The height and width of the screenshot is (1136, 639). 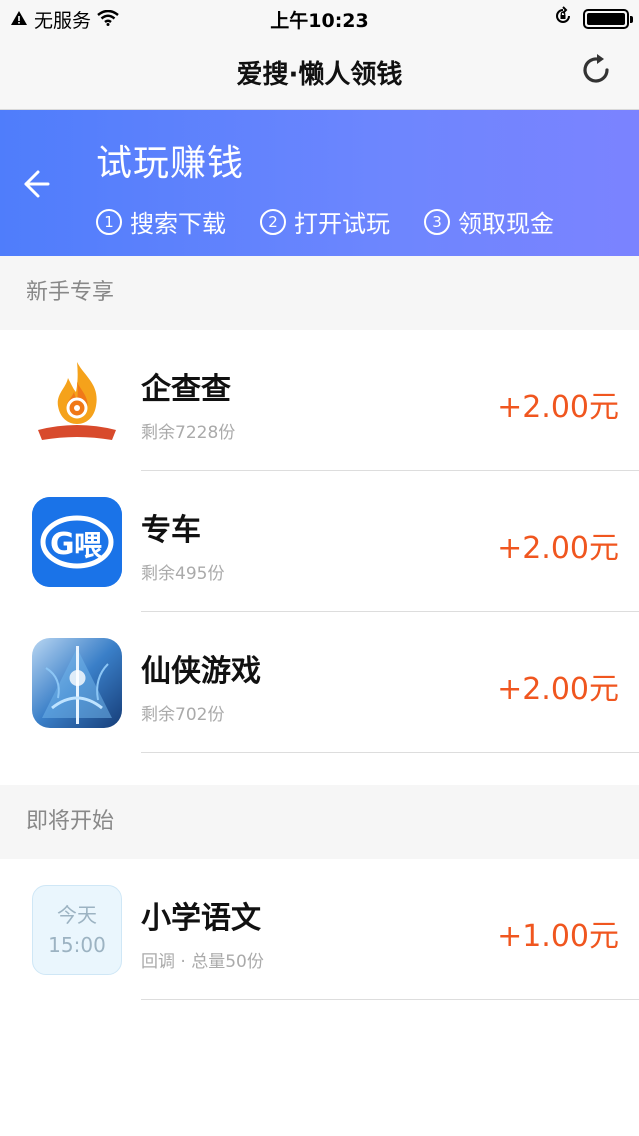 What do you see at coordinates (62, 544) in the screenshot?
I see `svg-text: G` at bounding box center [62, 544].